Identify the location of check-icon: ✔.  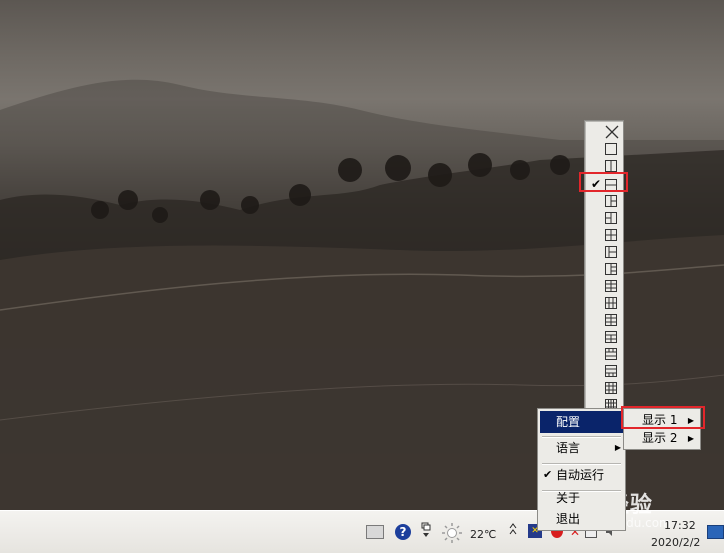
(548, 474).